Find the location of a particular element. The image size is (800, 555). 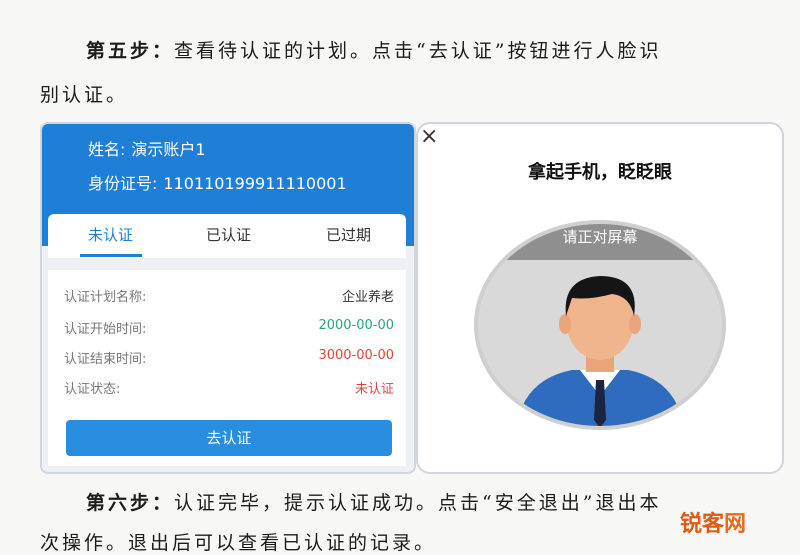

watermark-text-a: 锐客 is located at coordinates (702, 524).